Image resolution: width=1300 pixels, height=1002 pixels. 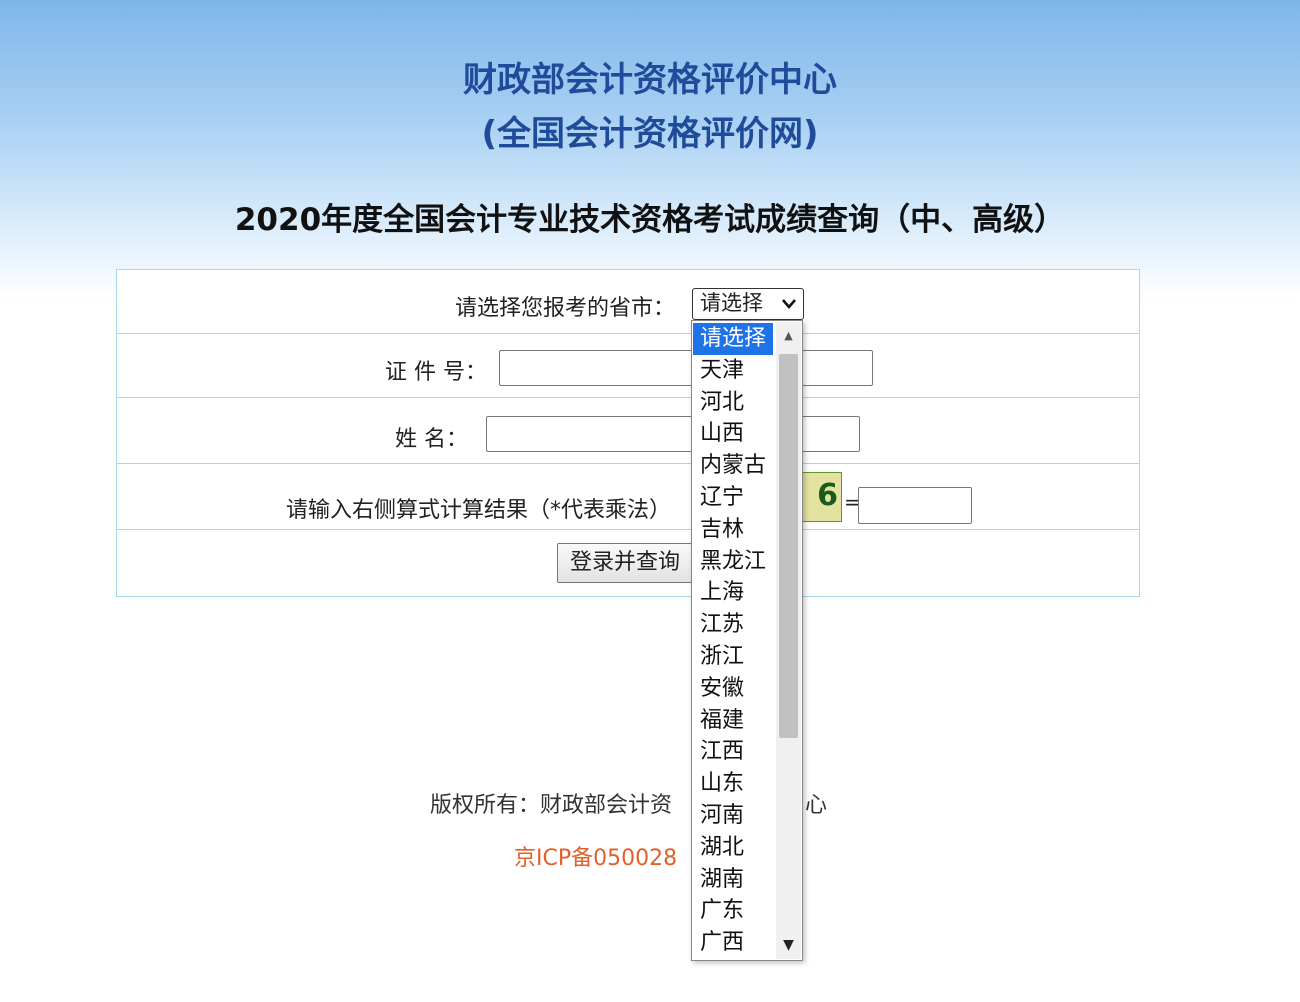 I want to click on captcha-text: 6, so click(x=827, y=495).